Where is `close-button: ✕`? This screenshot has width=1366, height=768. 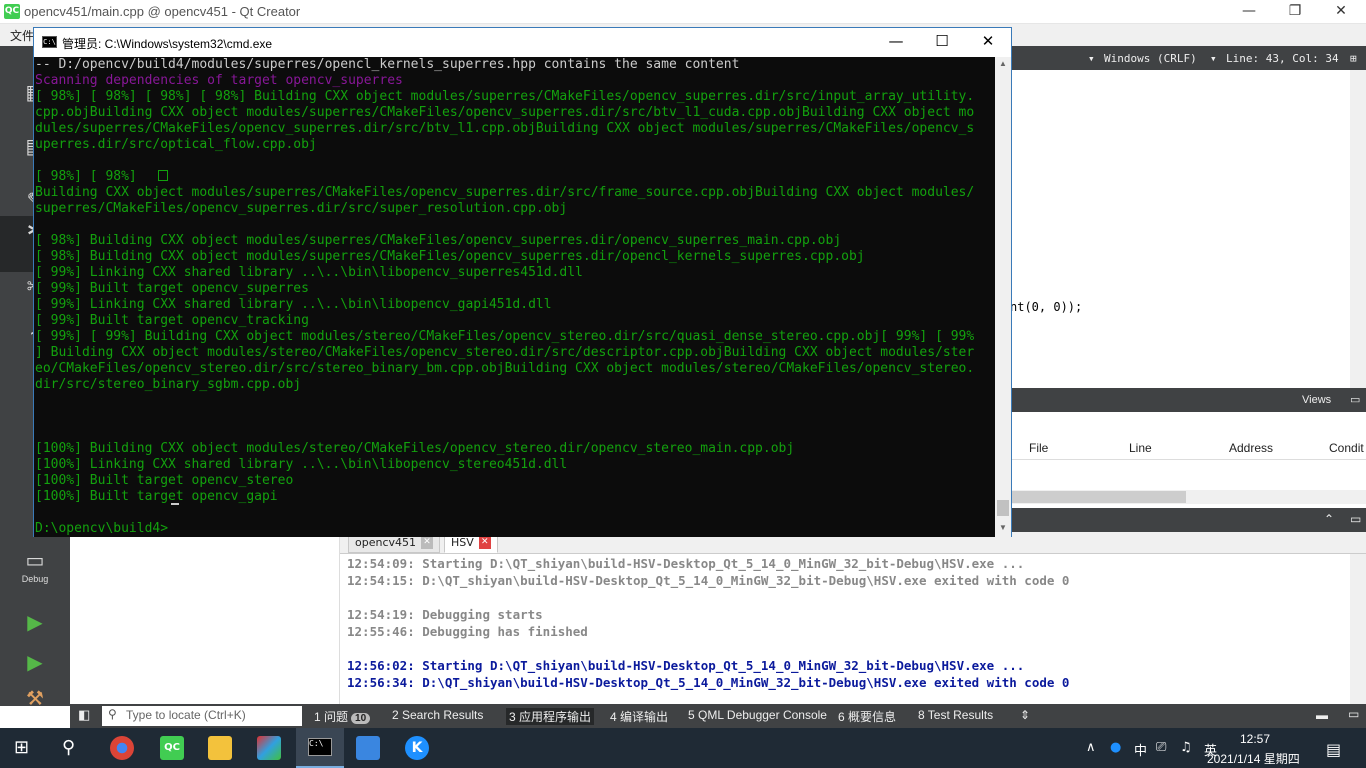 close-button: ✕ is located at coordinates (1341, 12).